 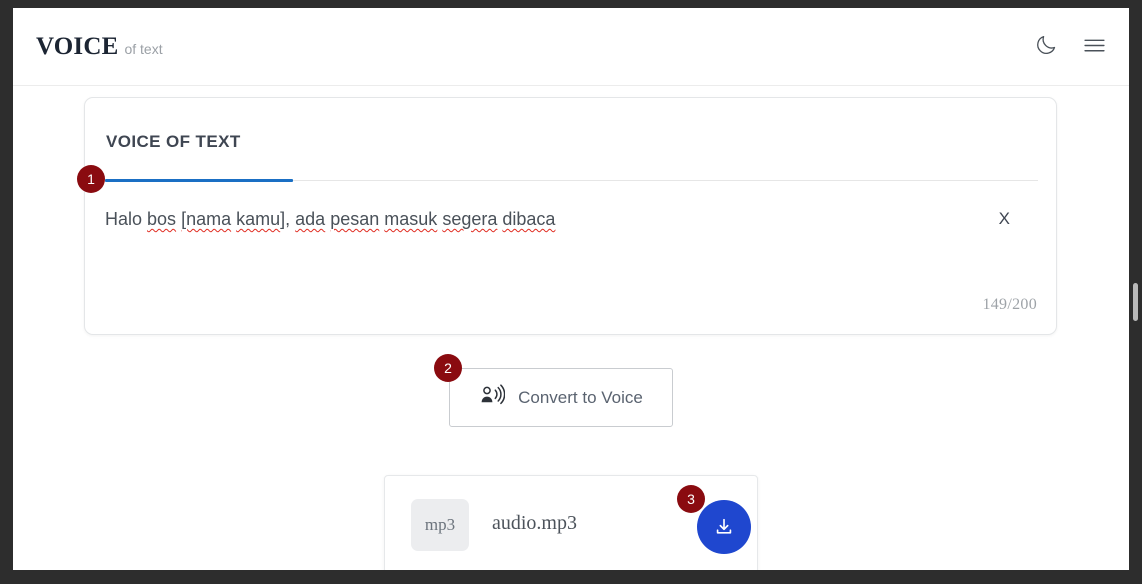 What do you see at coordinates (288, 219) in the screenshot?
I see `text-fragment: ],` at bounding box center [288, 219].